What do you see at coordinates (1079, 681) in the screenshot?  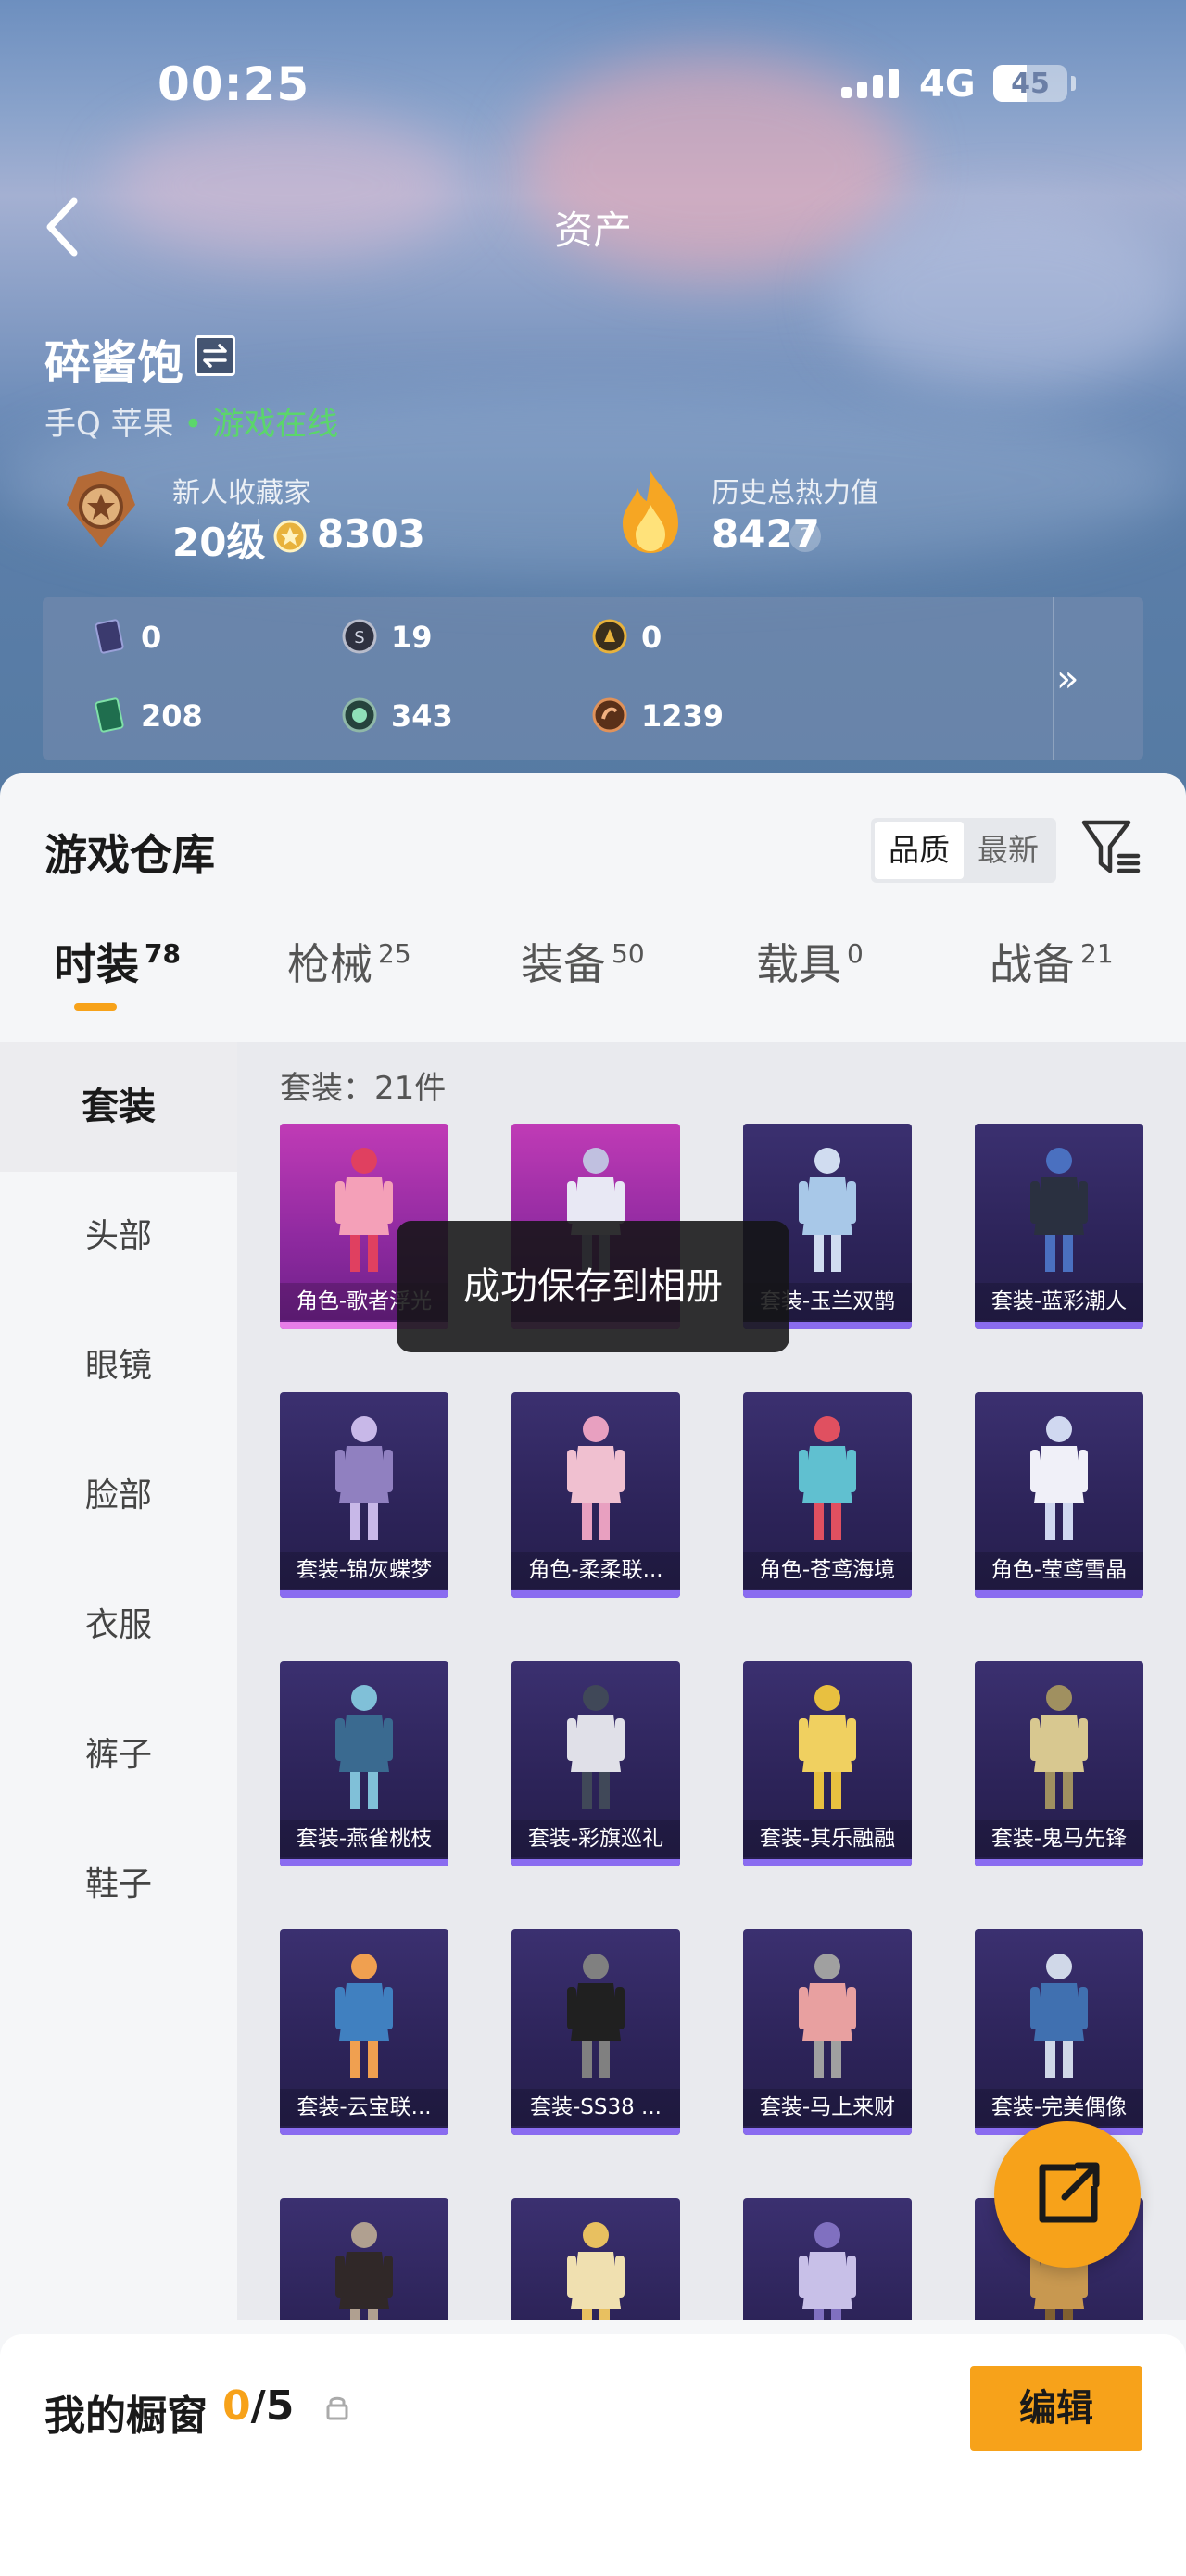 I see `currency-more-button: »` at bounding box center [1079, 681].